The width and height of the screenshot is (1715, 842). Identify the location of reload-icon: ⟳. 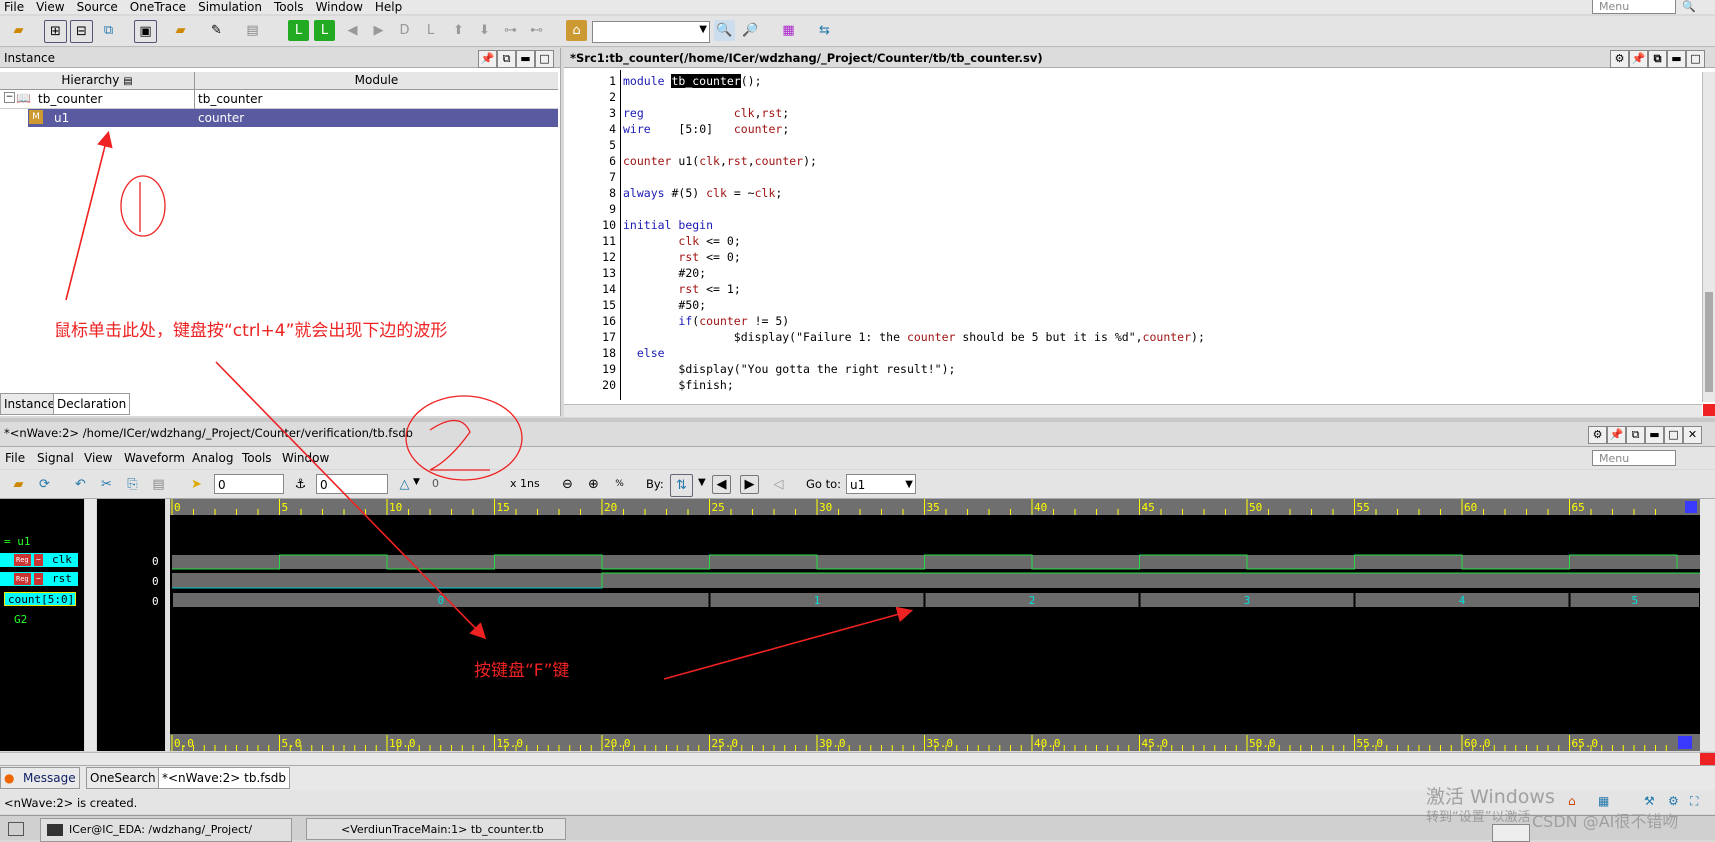
(44, 484).